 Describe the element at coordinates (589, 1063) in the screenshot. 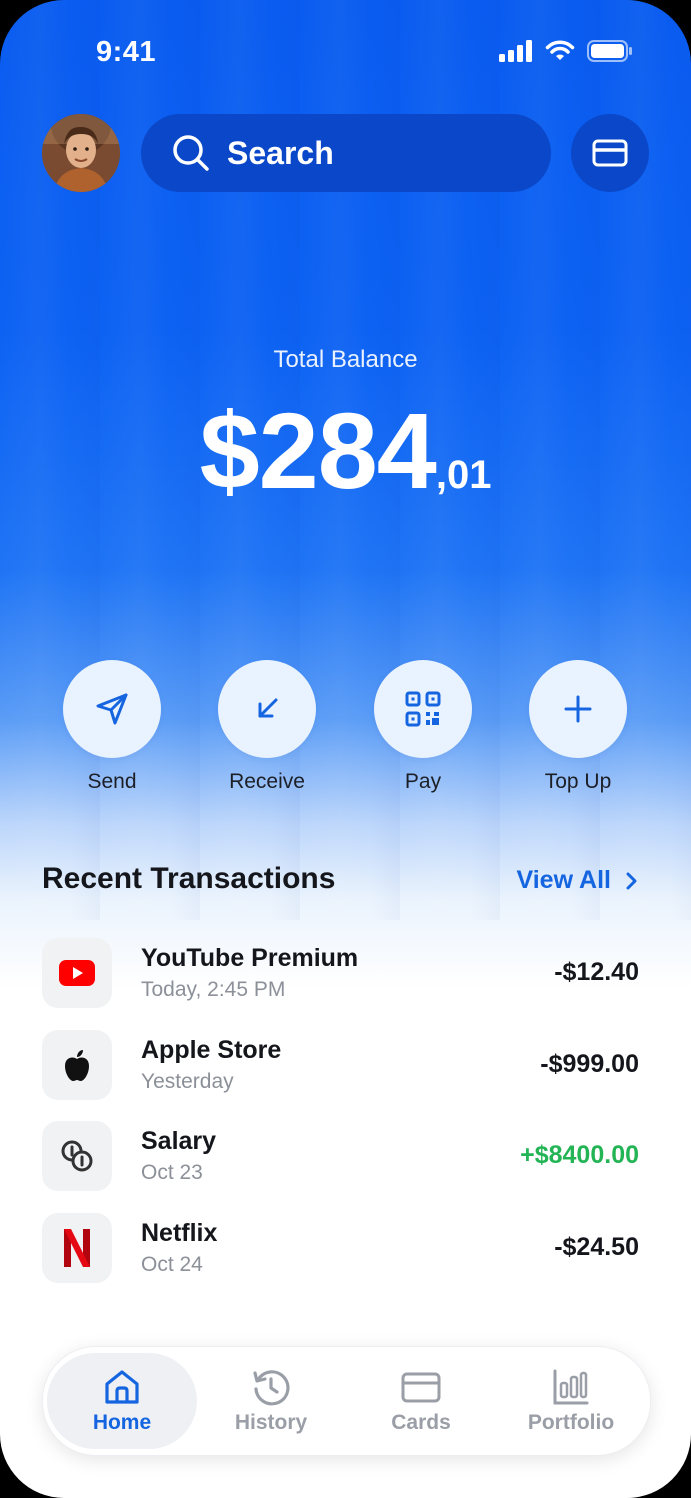

I see `transaction-amount: -$999.00` at that location.